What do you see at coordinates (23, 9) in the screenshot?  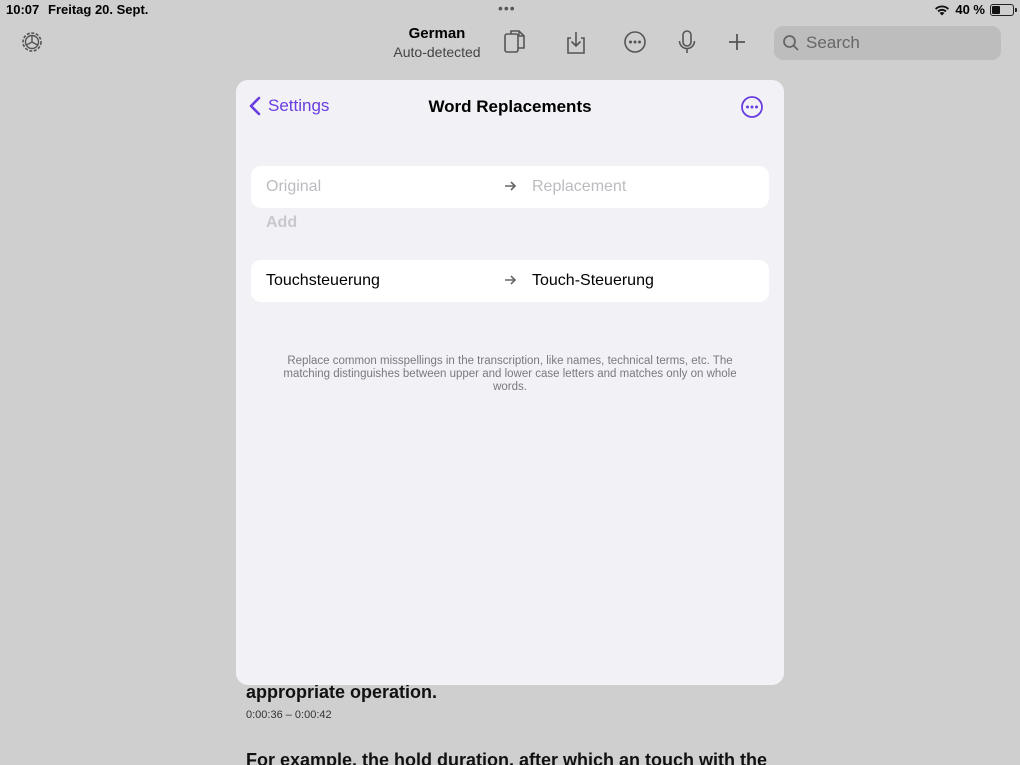 I see `status-time: 10:07` at bounding box center [23, 9].